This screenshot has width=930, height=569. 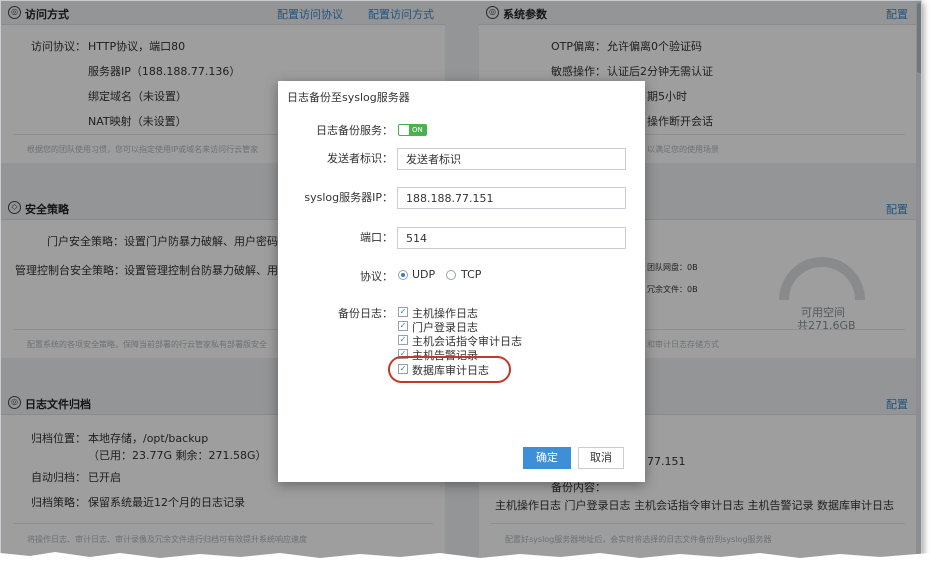 I want to click on syslog-ip-label: syslog服务器IP：, so click(x=348, y=197).